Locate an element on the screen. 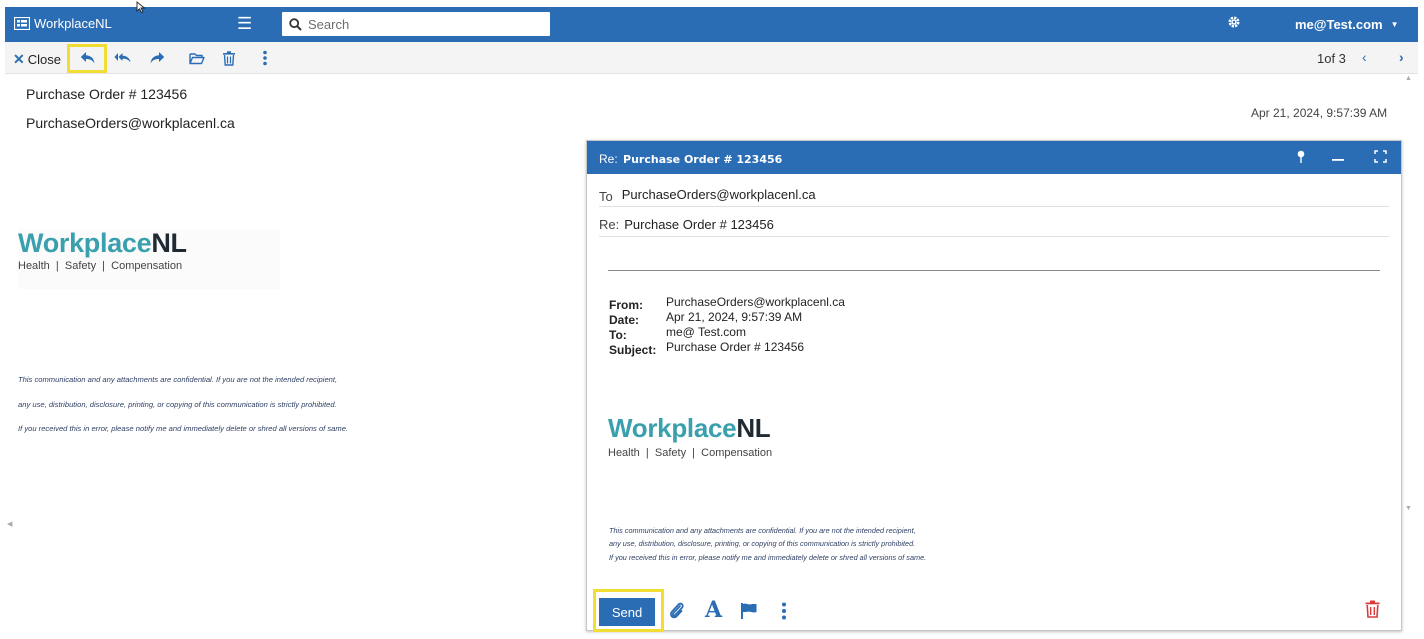 The height and width of the screenshot is (639, 1424). app-brand: WorkplaceNL is located at coordinates (63, 23).